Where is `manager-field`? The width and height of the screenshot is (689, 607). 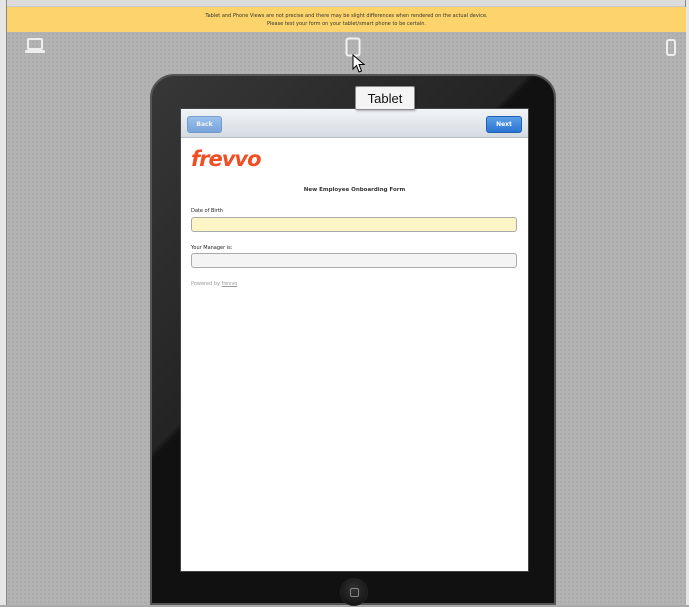
manager-field is located at coordinates (354, 260).